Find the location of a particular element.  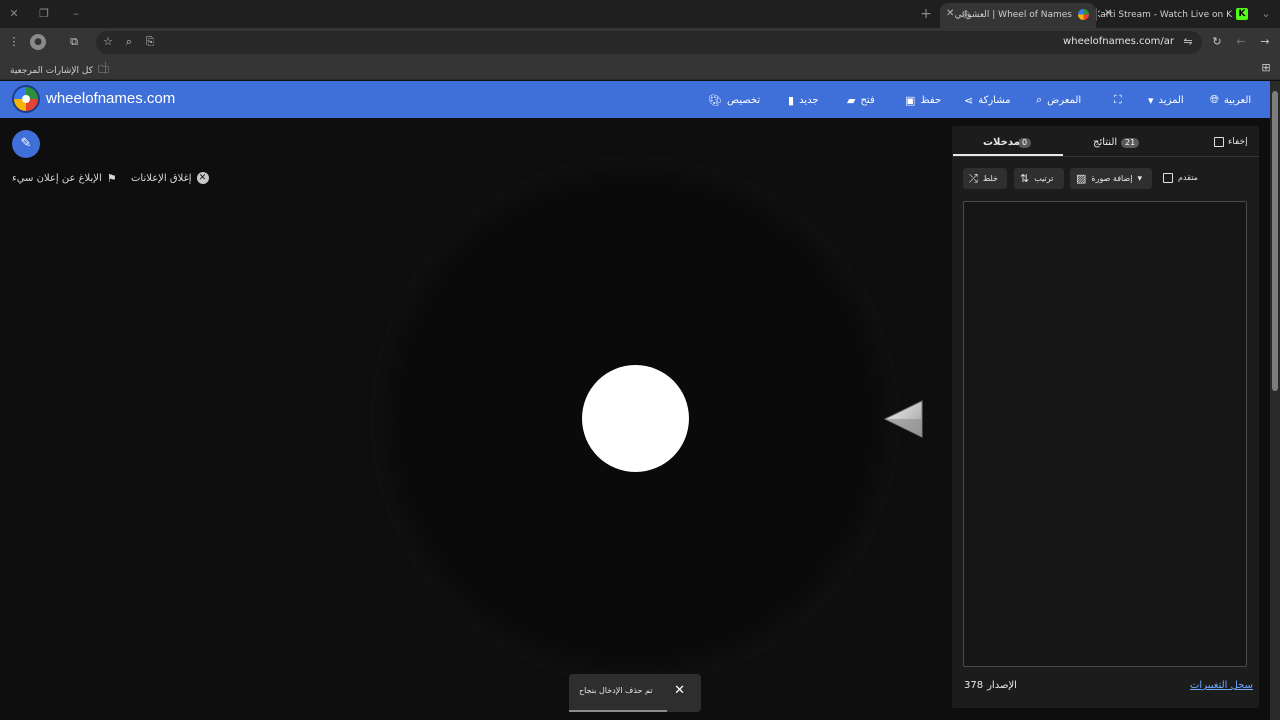

translate-icon: ⎘ is located at coordinates (150, 42).